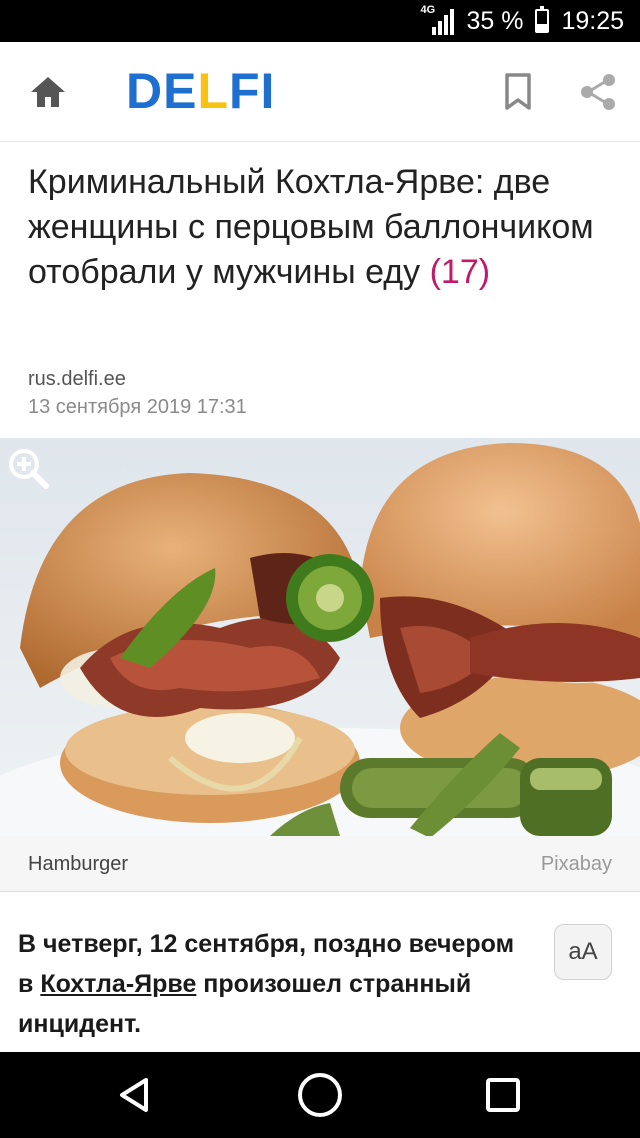 The height and width of the screenshot is (1138, 640). I want to click on back-button, so click(135, 1095).